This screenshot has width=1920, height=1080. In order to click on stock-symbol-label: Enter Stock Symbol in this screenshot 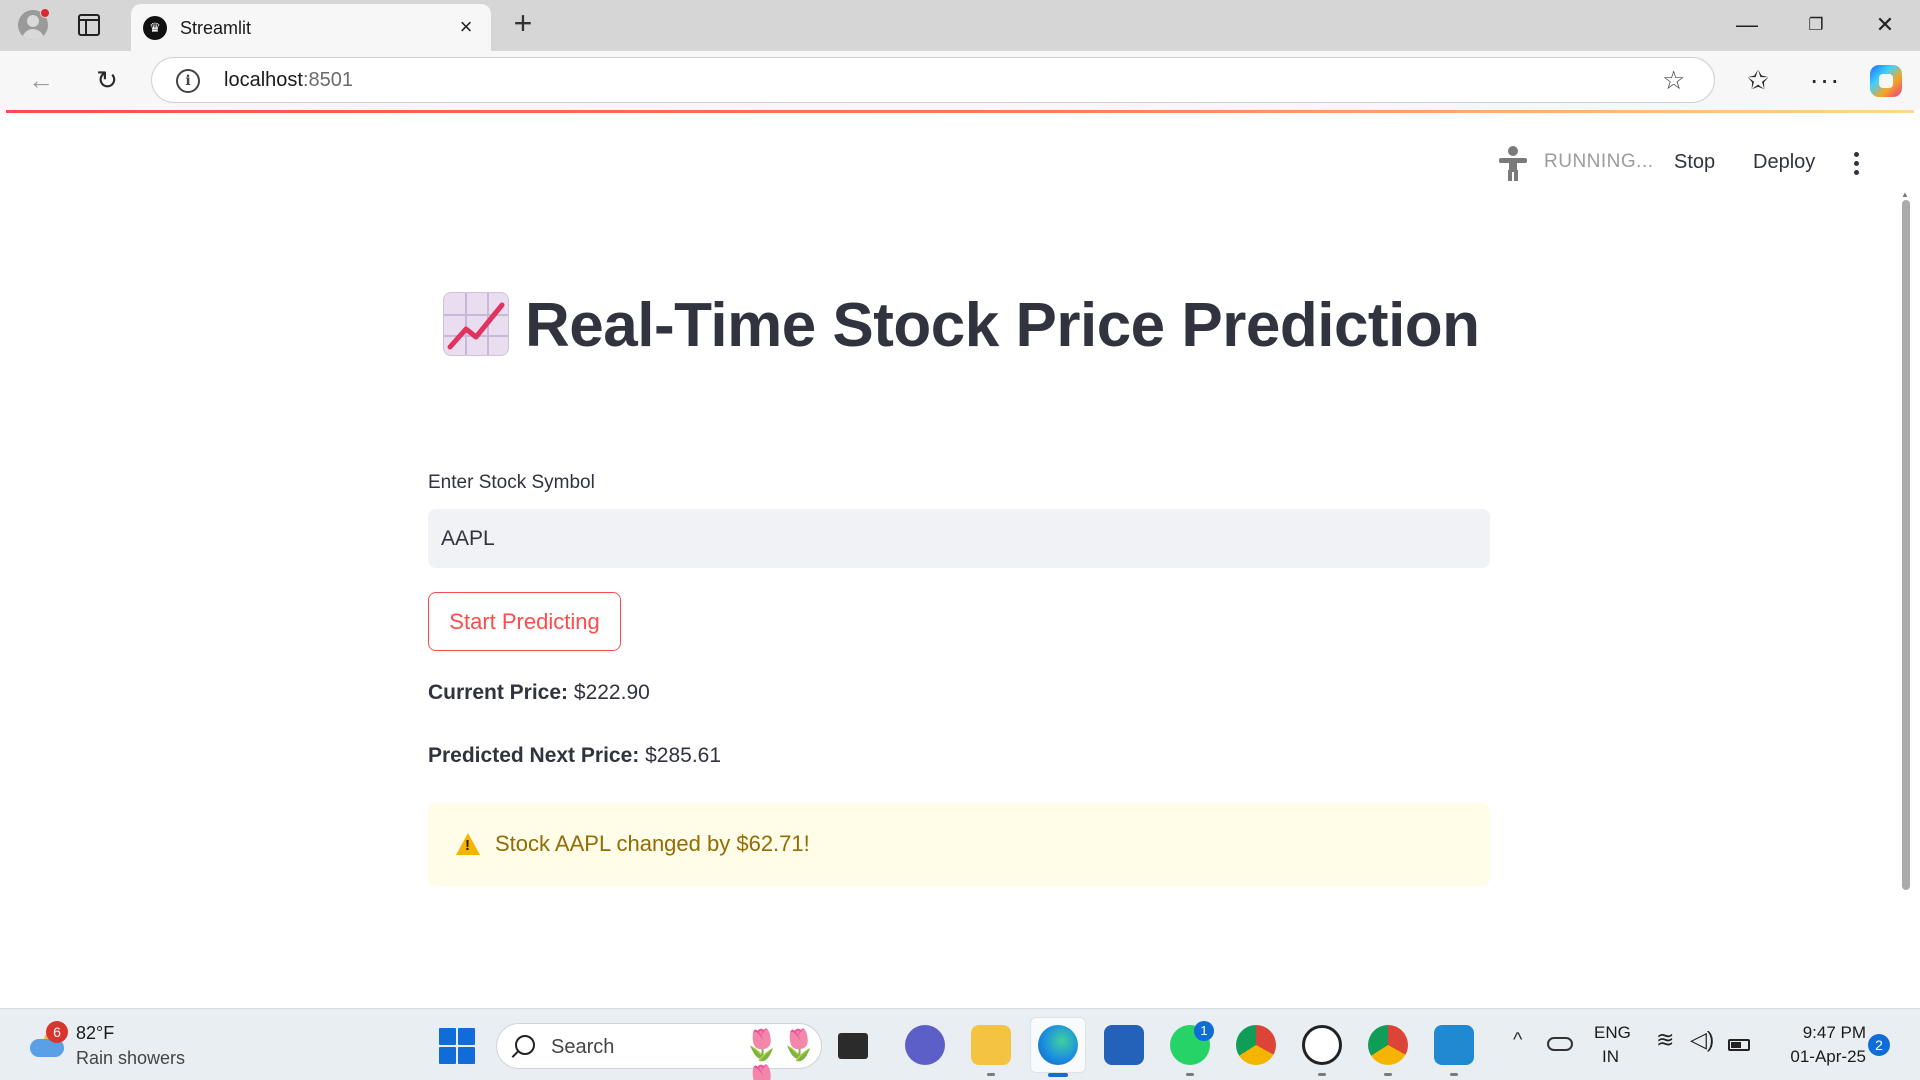, I will do `click(511, 482)`.